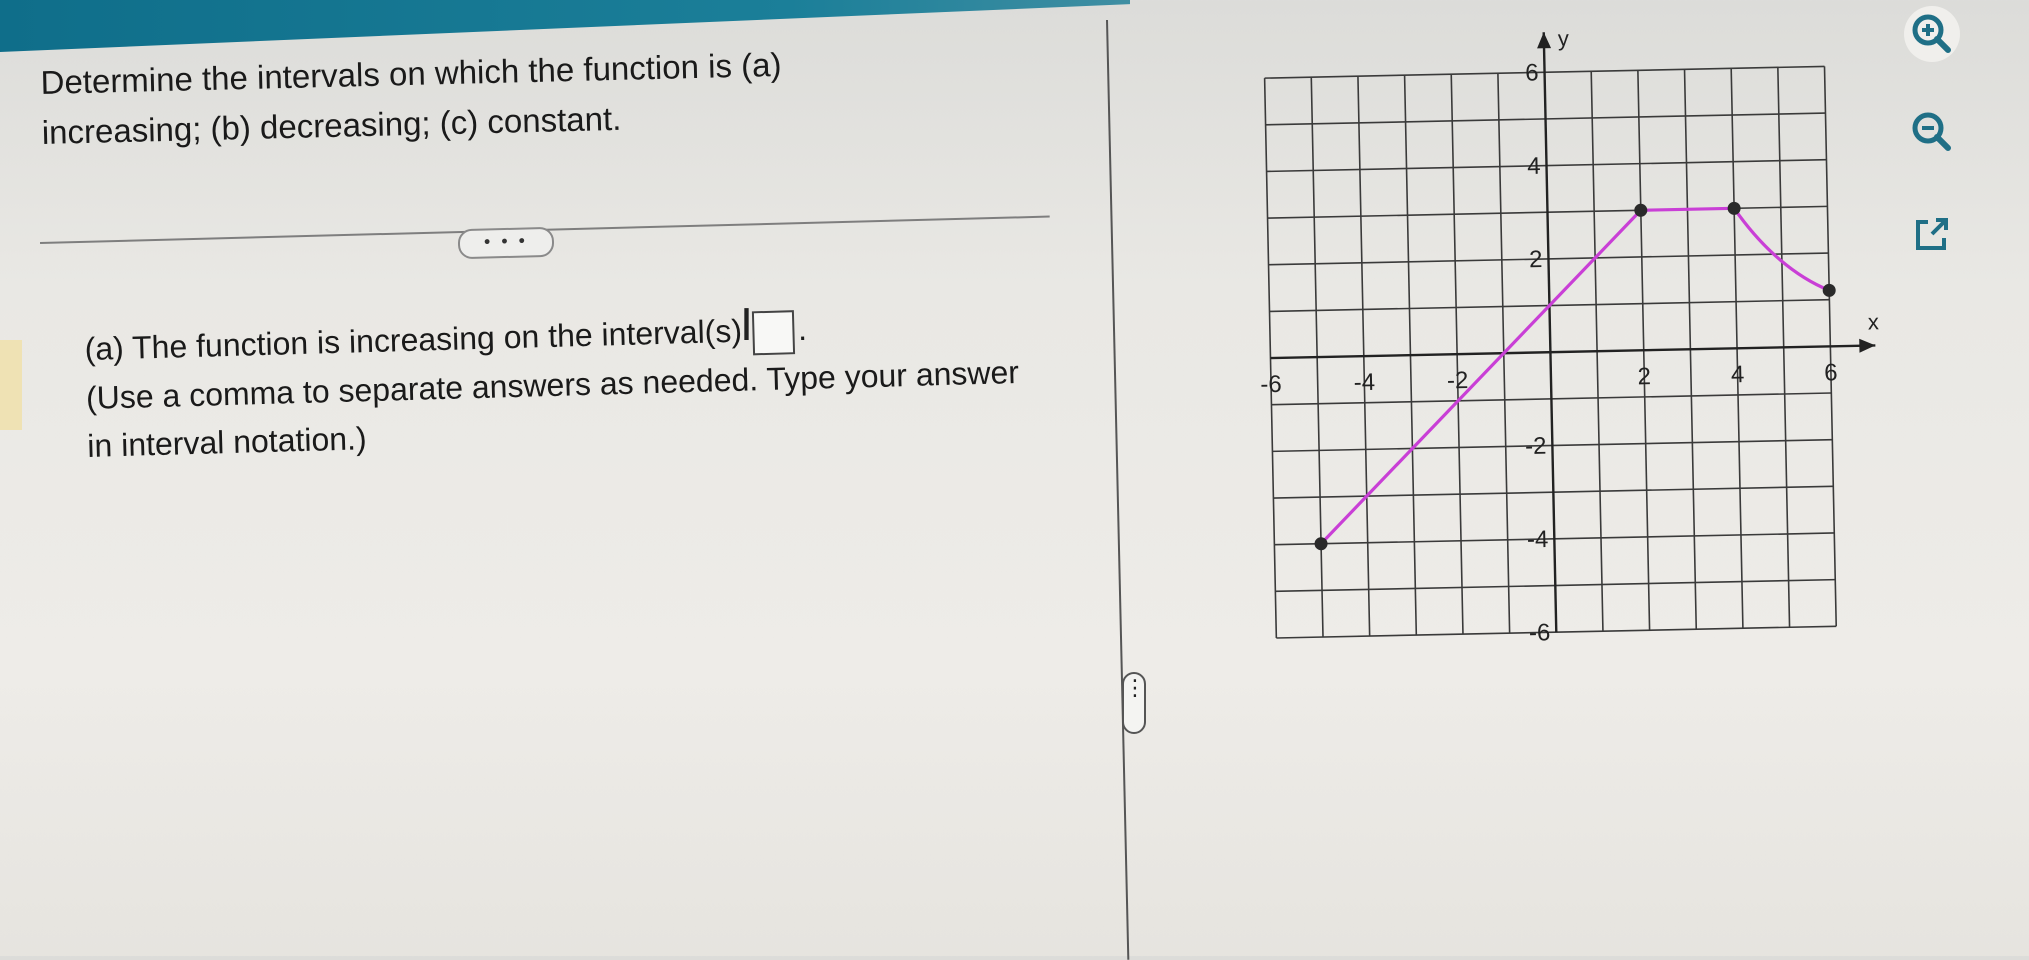 This screenshot has height=960, width=2029. What do you see at coordinates (1364, 382) in the screenshot?
I see `x-tick-label: -4` at bounding box center [1364, 382].